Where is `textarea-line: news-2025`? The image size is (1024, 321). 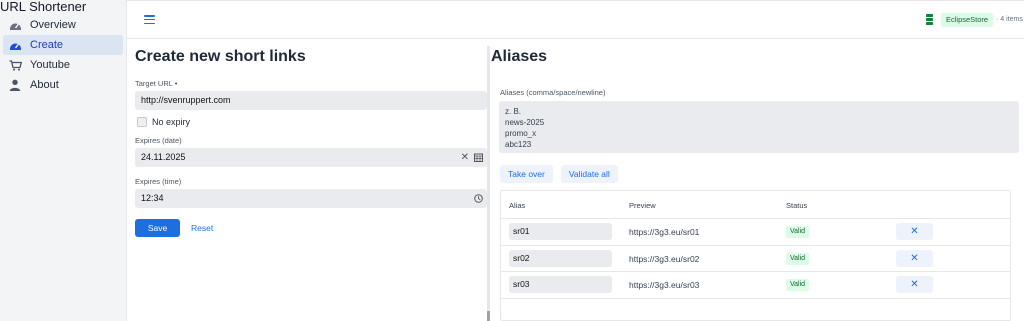
textarea-line: news-2025 is located at coordinates (525, 122).